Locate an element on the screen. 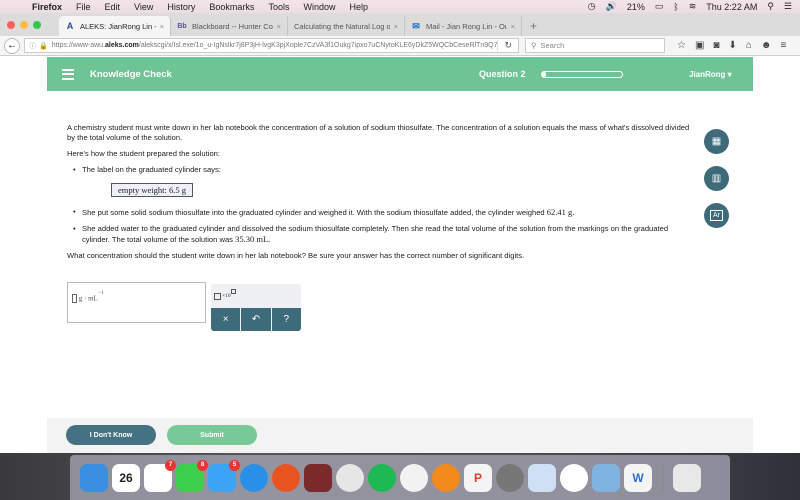 The image size is (800, 500). dock-facetime-icon: 8 is located at coordinates (192, 475).